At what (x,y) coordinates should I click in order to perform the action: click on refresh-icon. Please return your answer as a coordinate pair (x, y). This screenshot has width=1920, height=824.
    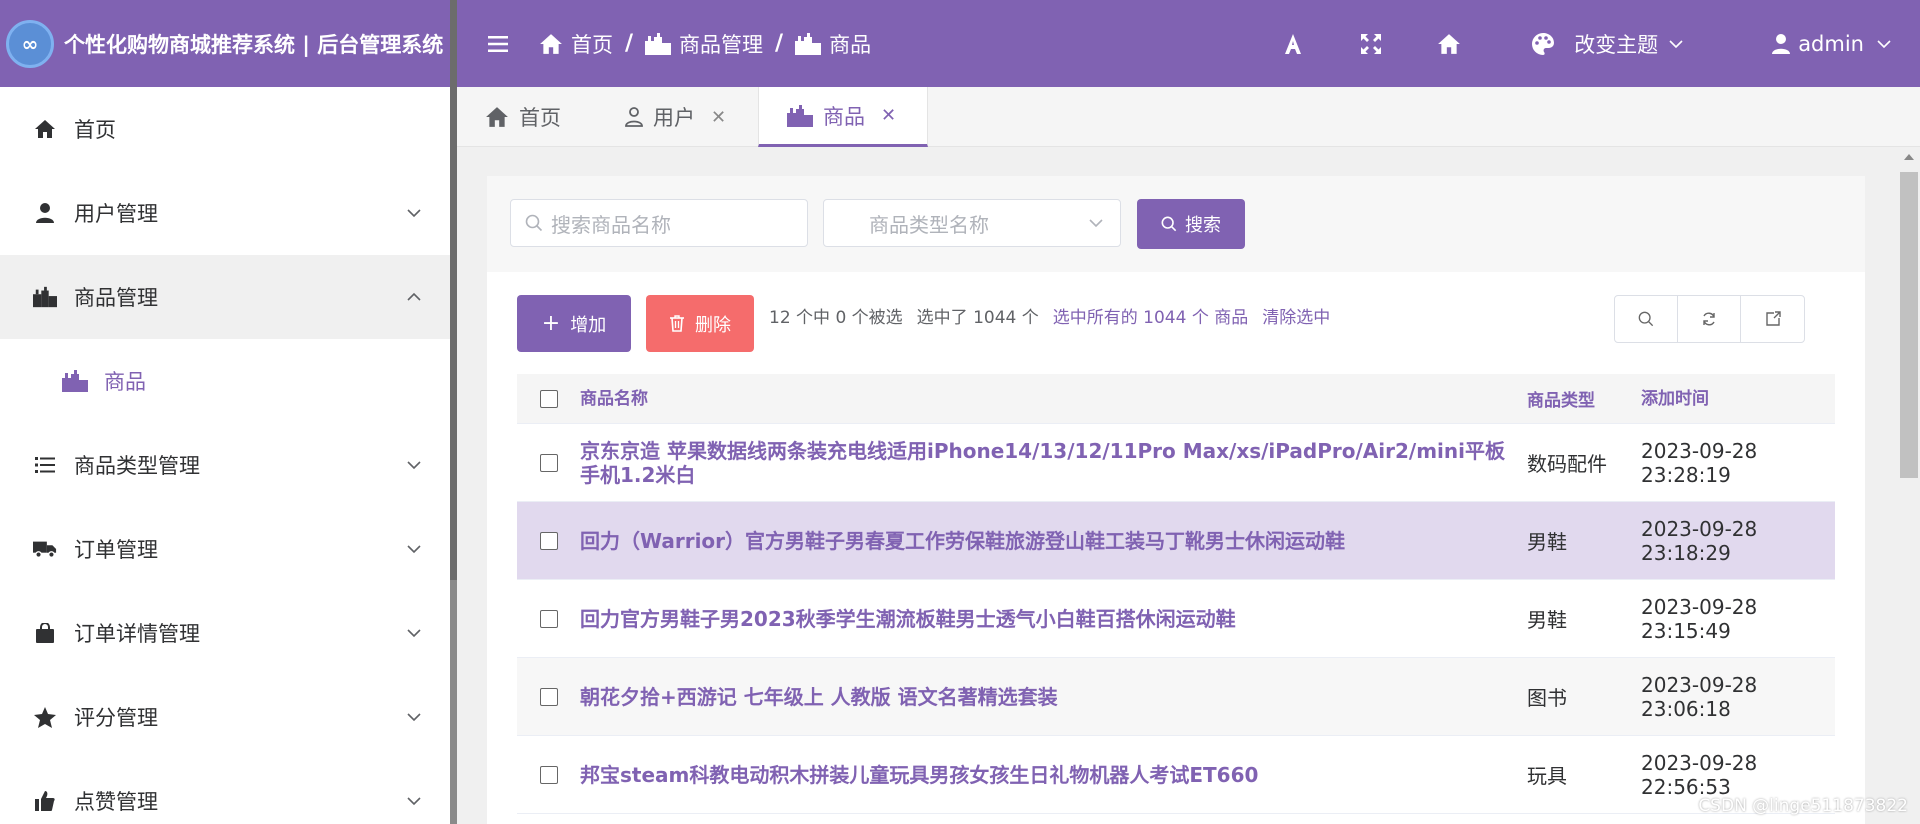
    Looking at the image, I should click on (1709, 319).